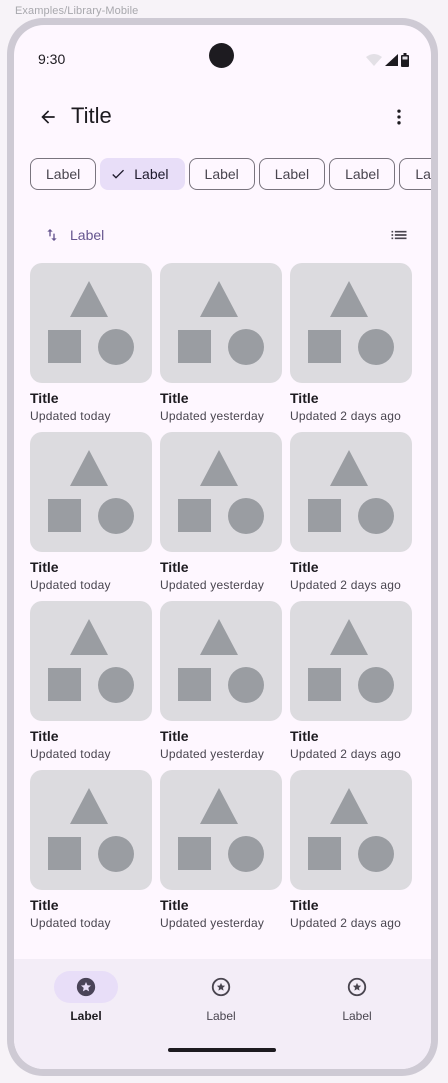  What do you see at coordinates (52, 59) in the screenshot?
I see `status-time: 9:30` at bounding box center [52, 59].